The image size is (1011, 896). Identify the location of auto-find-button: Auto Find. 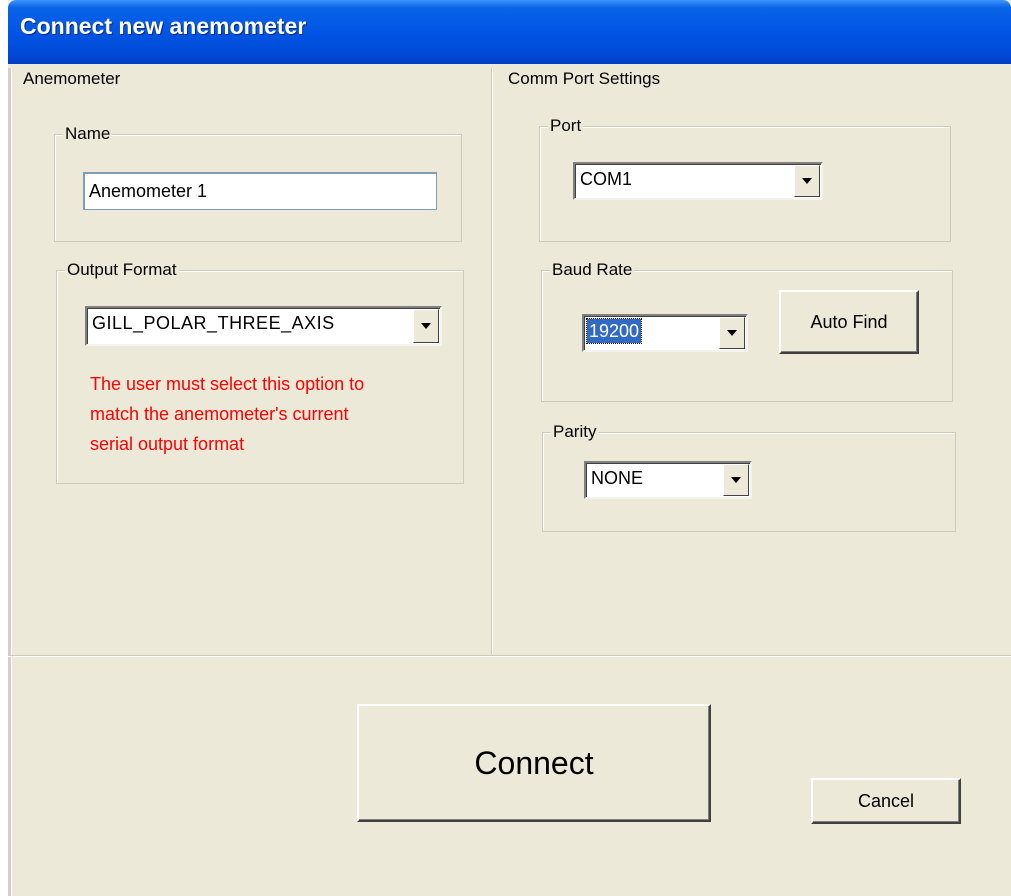
(849, 322).